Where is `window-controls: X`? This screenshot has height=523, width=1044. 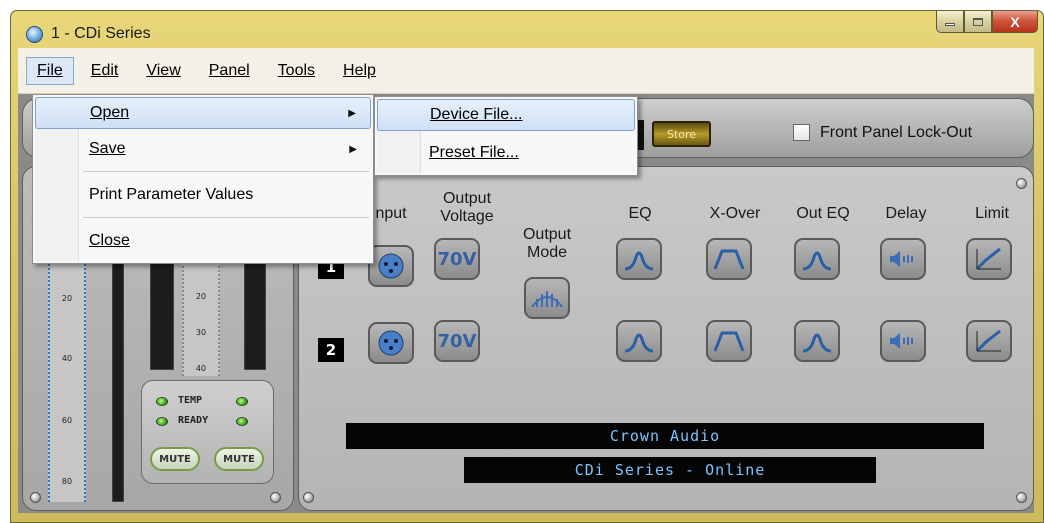
window-controls: X is located at coordinates (987, 22).